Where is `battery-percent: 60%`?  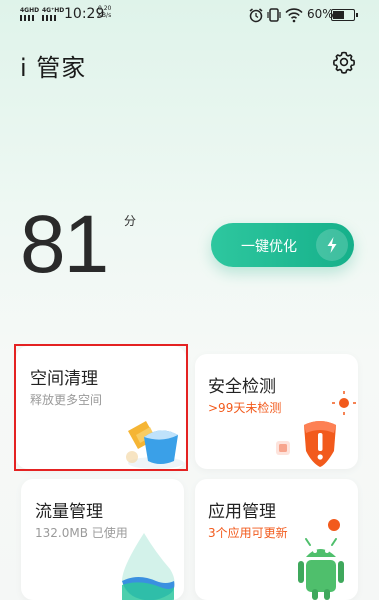
battery-percent: 60% is located at coordinates (320, 14).